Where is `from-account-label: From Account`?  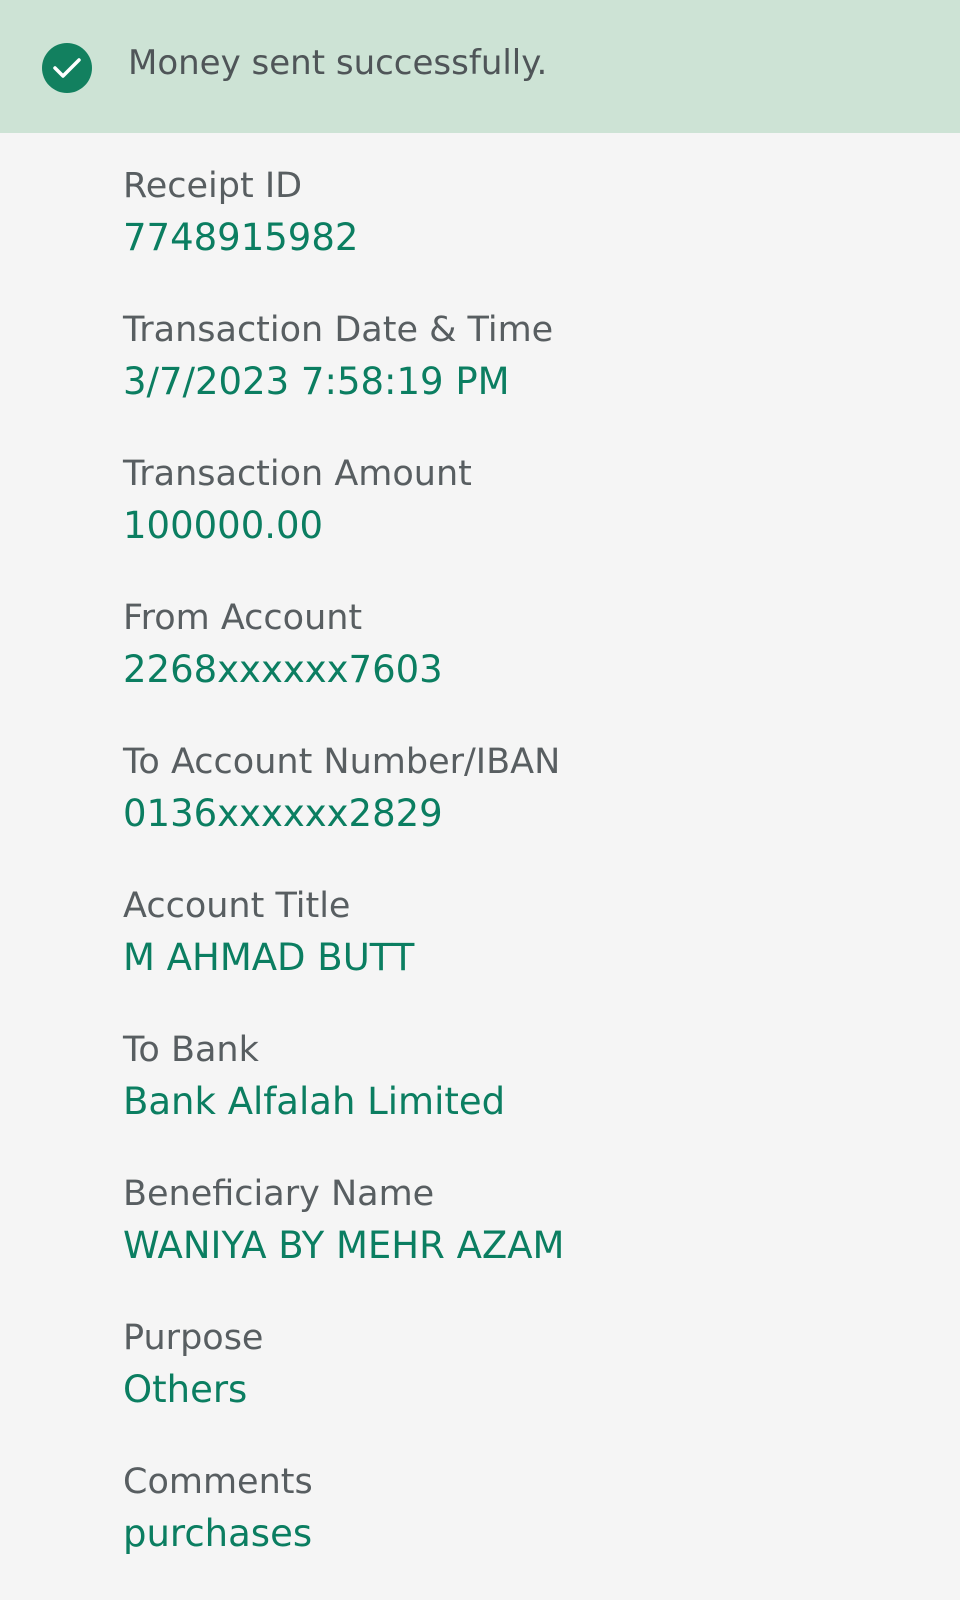
from-account-label: From Account is located at coordinates (243, 618).